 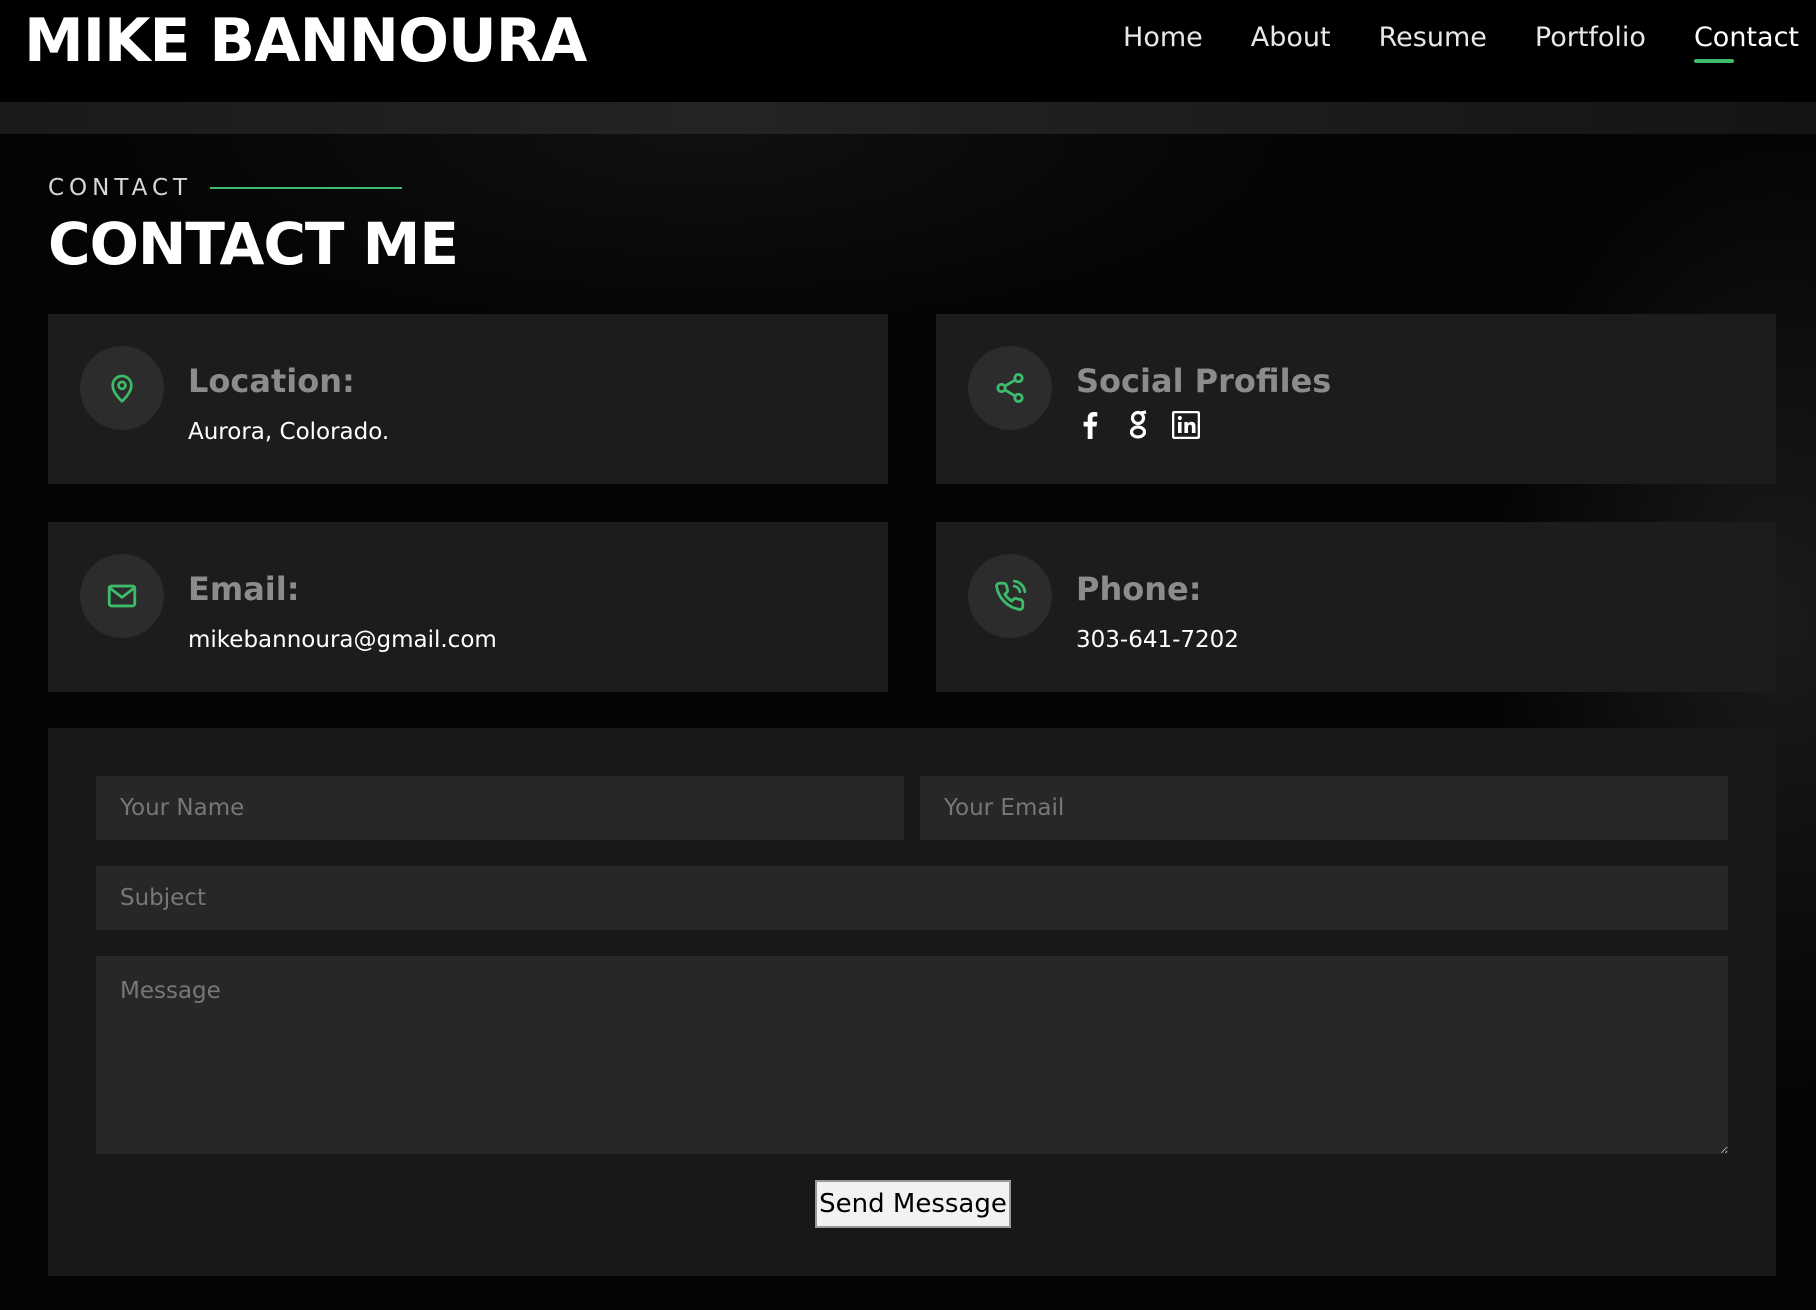 I want to click on facebook-icon, so click(x=1090, y=425).